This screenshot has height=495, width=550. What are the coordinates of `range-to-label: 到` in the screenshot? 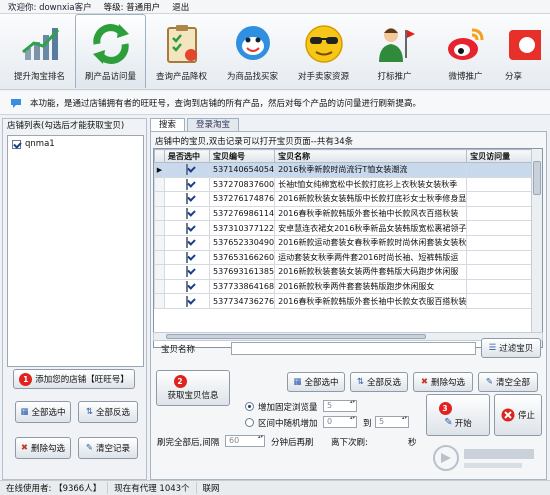 It's located at (367, 424).